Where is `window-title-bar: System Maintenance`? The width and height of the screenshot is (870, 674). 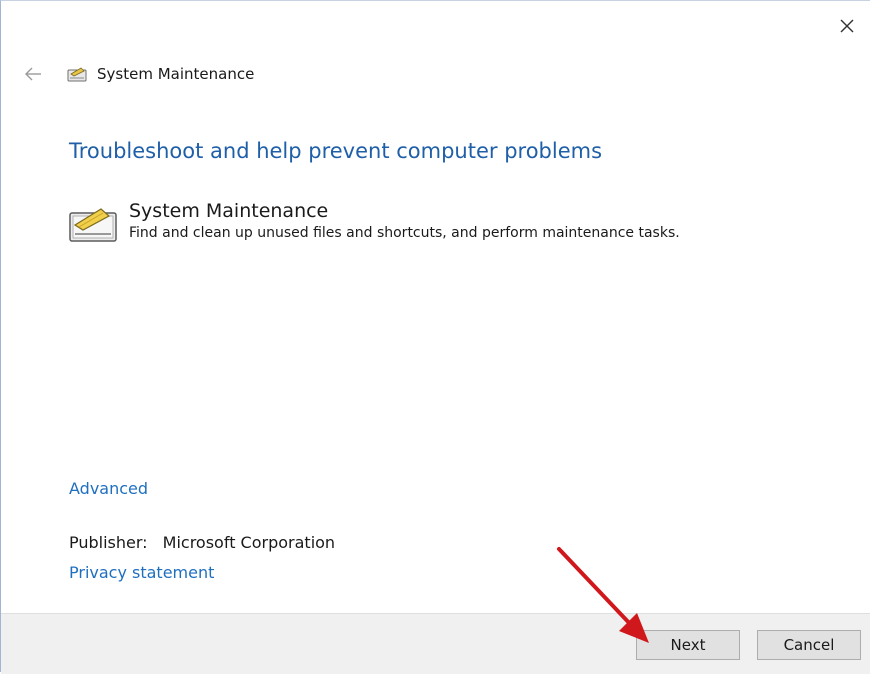
window-title-bar: System Maintenance is located at coordinates (160, 74).